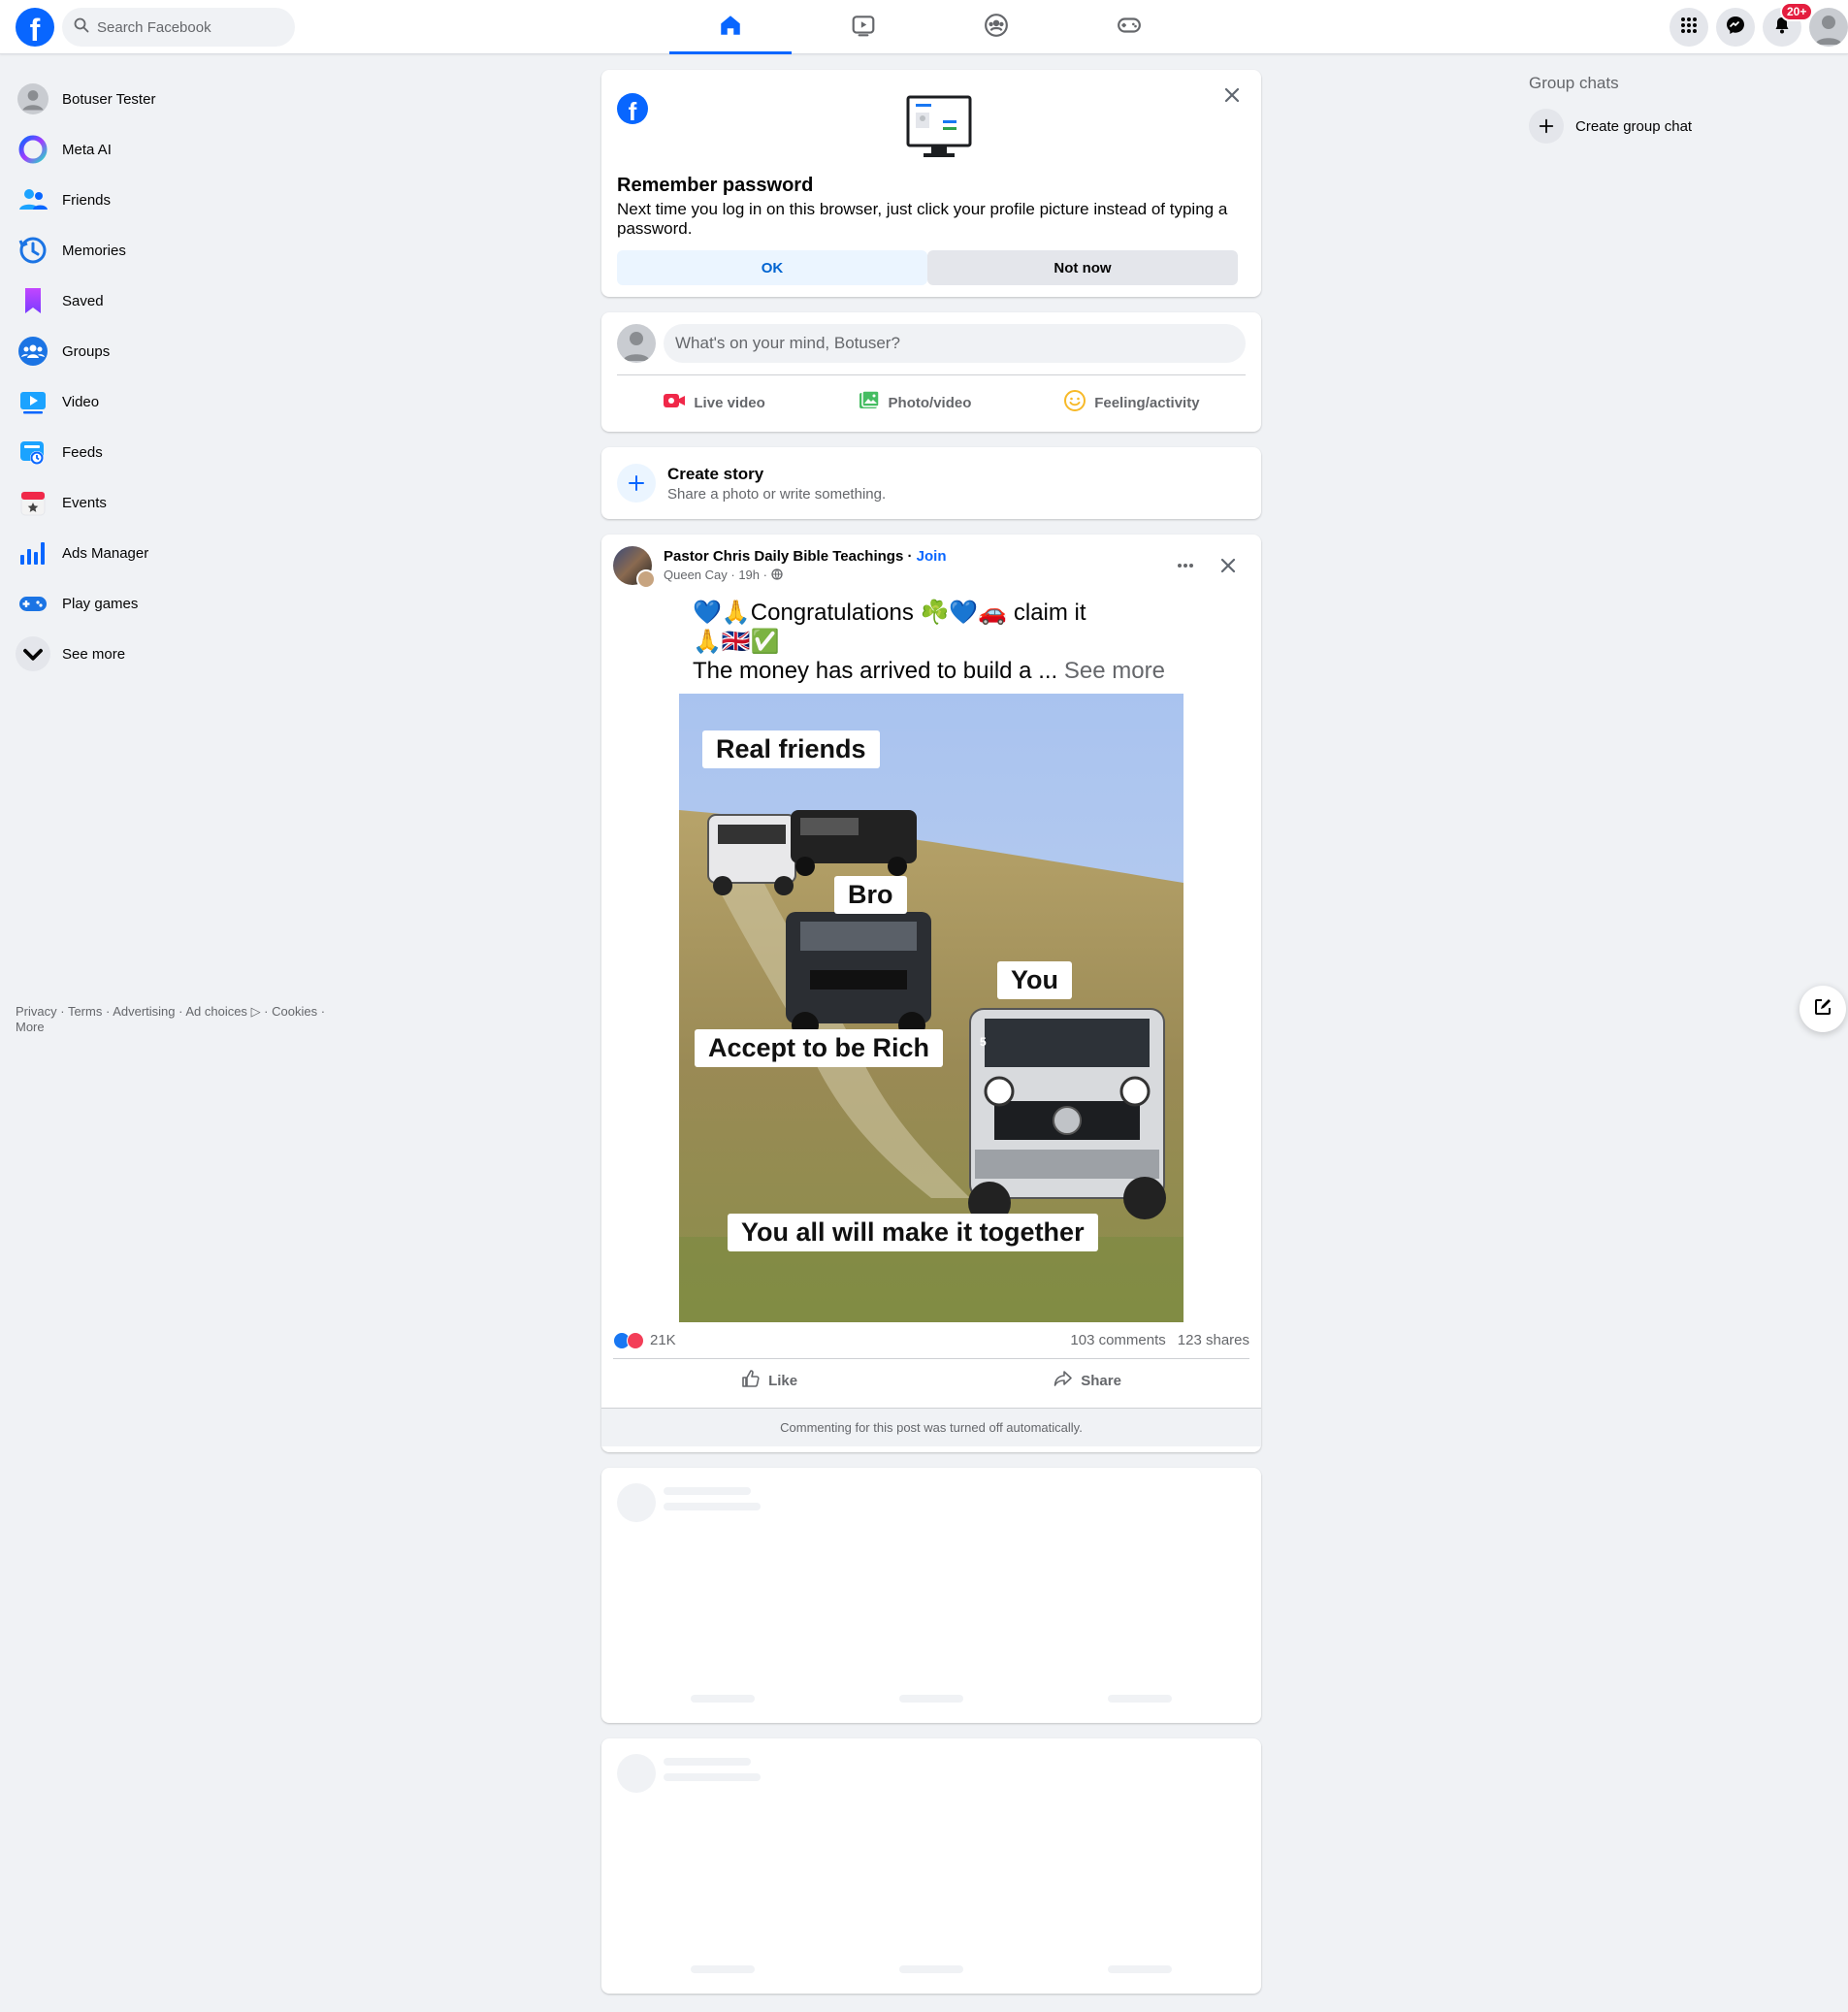 The image size is (1848, 2012). I want to click on cookies-link: Cookies, so click(294, 1011).